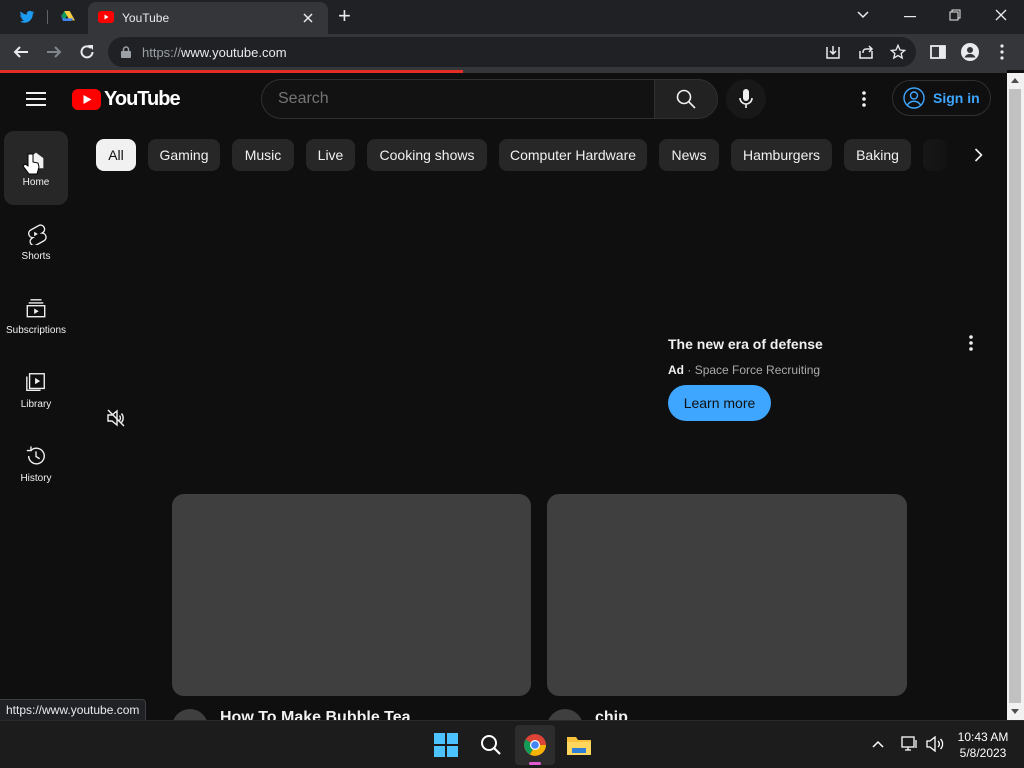  What do you see at coordinates (330, 155) in the screenshot?
I see `chip-live: Live` at bounding box center [330, 155].